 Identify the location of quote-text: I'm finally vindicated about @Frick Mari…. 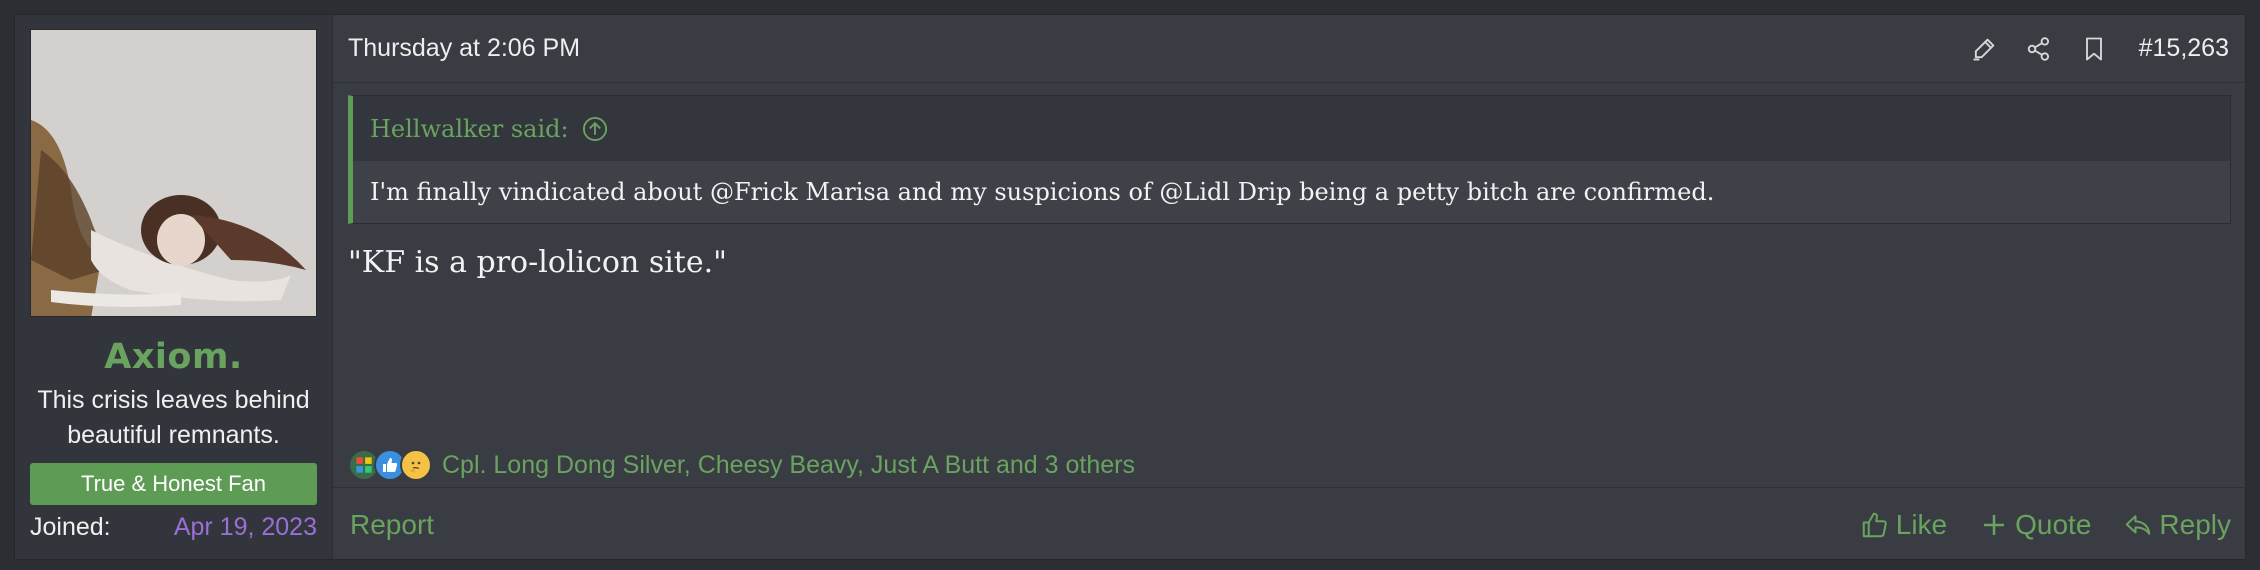
(1291, 192).